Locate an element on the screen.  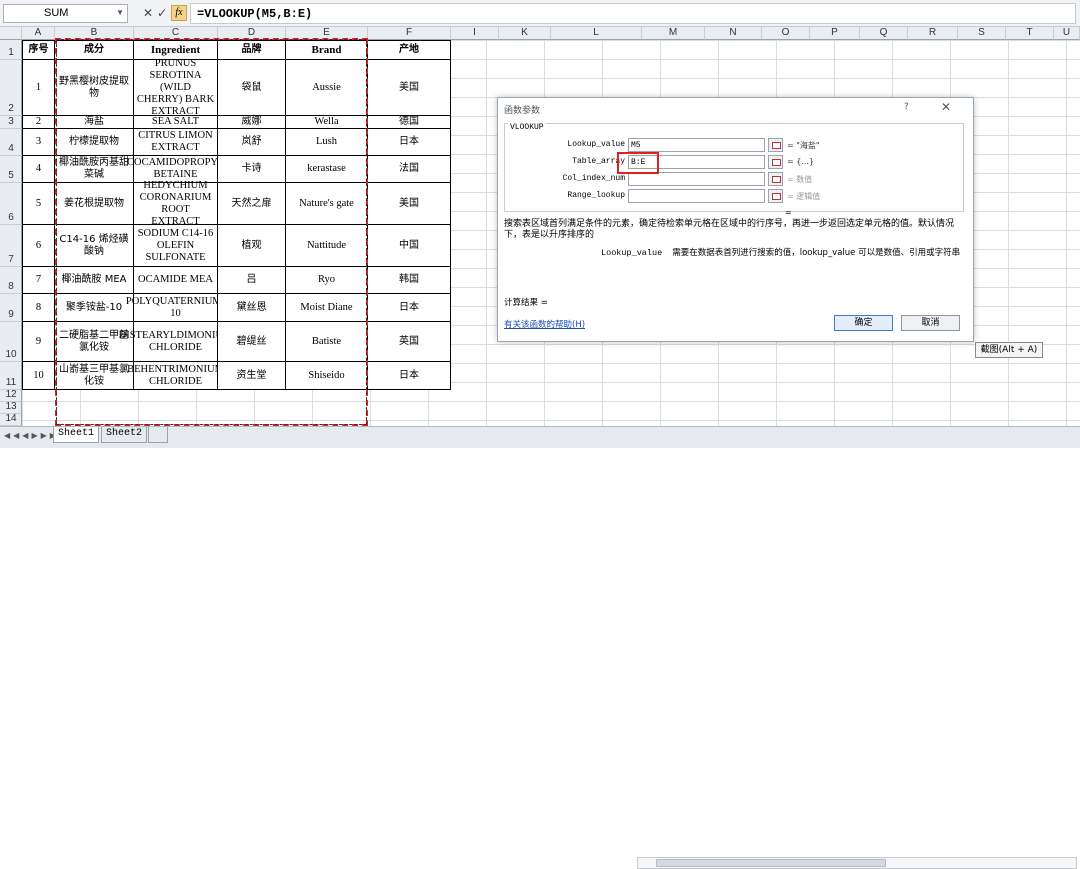
table-cell: Shiseido is located at coordinates (327, 376).